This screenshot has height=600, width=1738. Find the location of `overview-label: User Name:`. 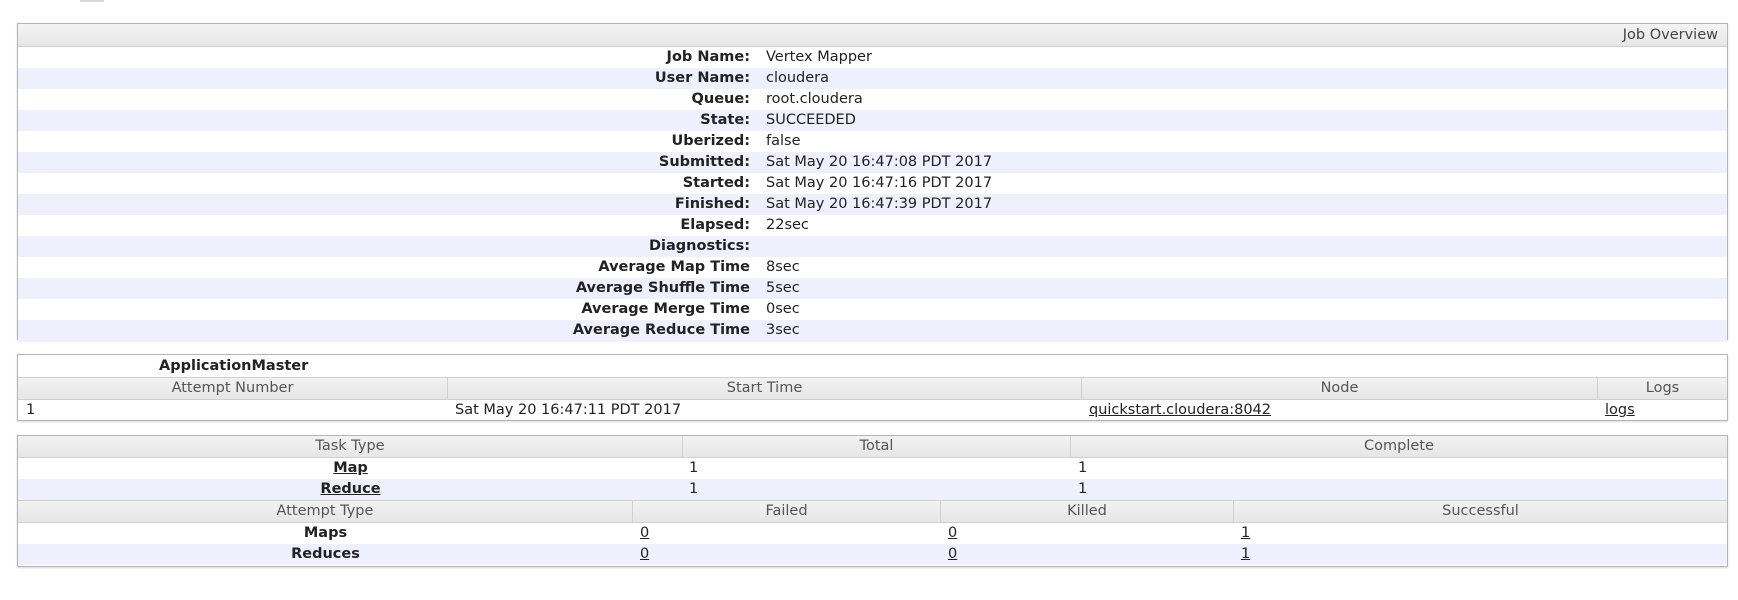

overview-label: User Name: is located at coordinates (702, 78).